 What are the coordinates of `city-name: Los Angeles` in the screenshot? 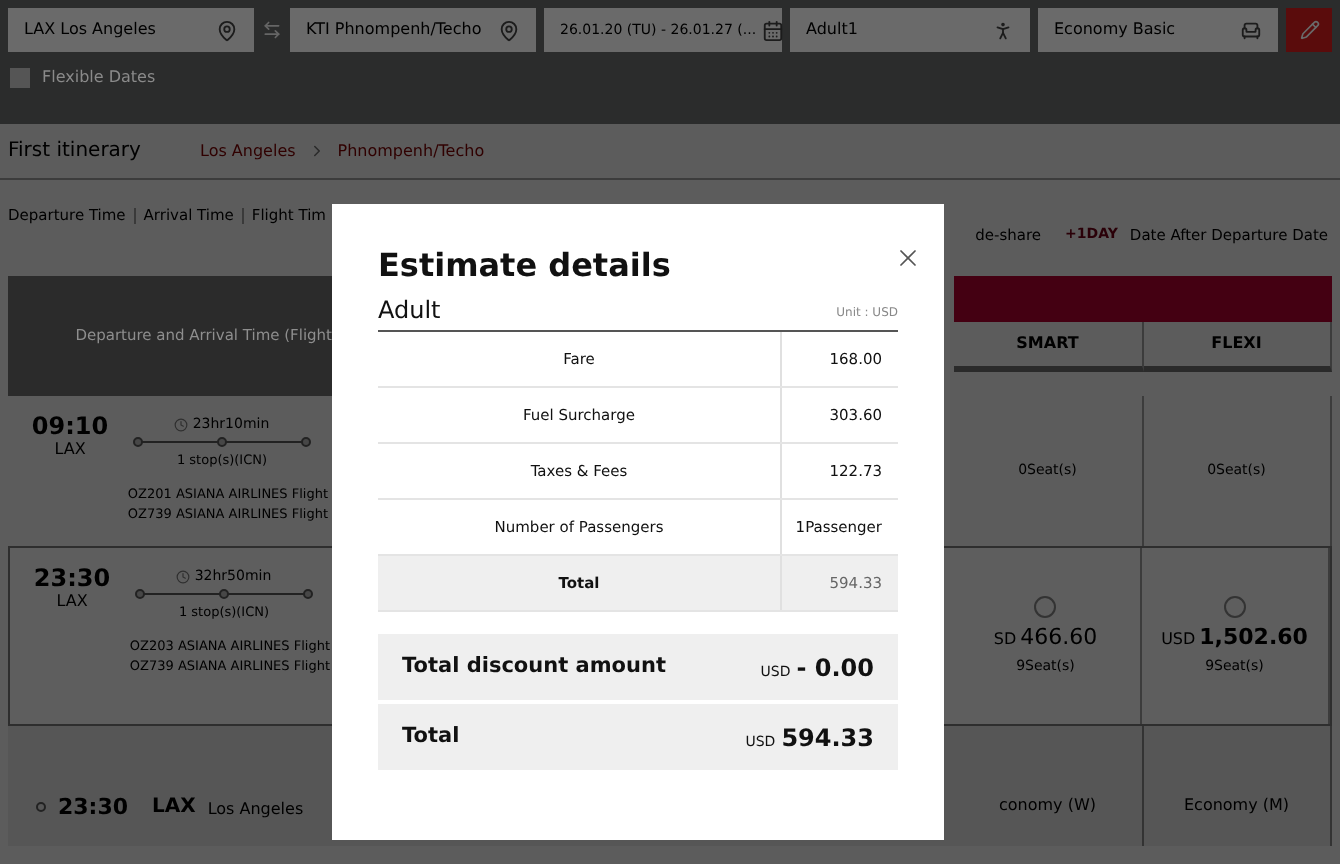 It's located at (255, 810).